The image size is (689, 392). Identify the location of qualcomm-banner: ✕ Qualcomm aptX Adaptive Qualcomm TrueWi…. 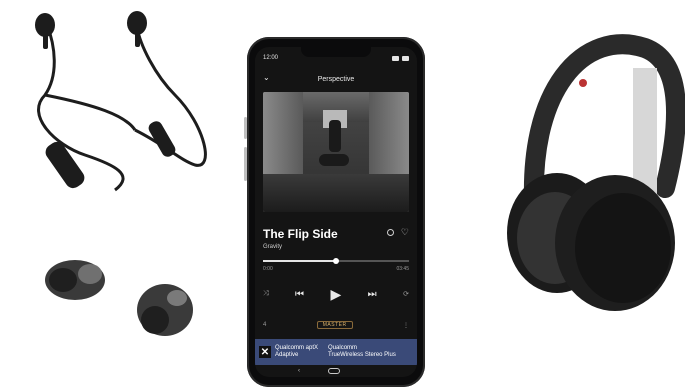
(336, 352).